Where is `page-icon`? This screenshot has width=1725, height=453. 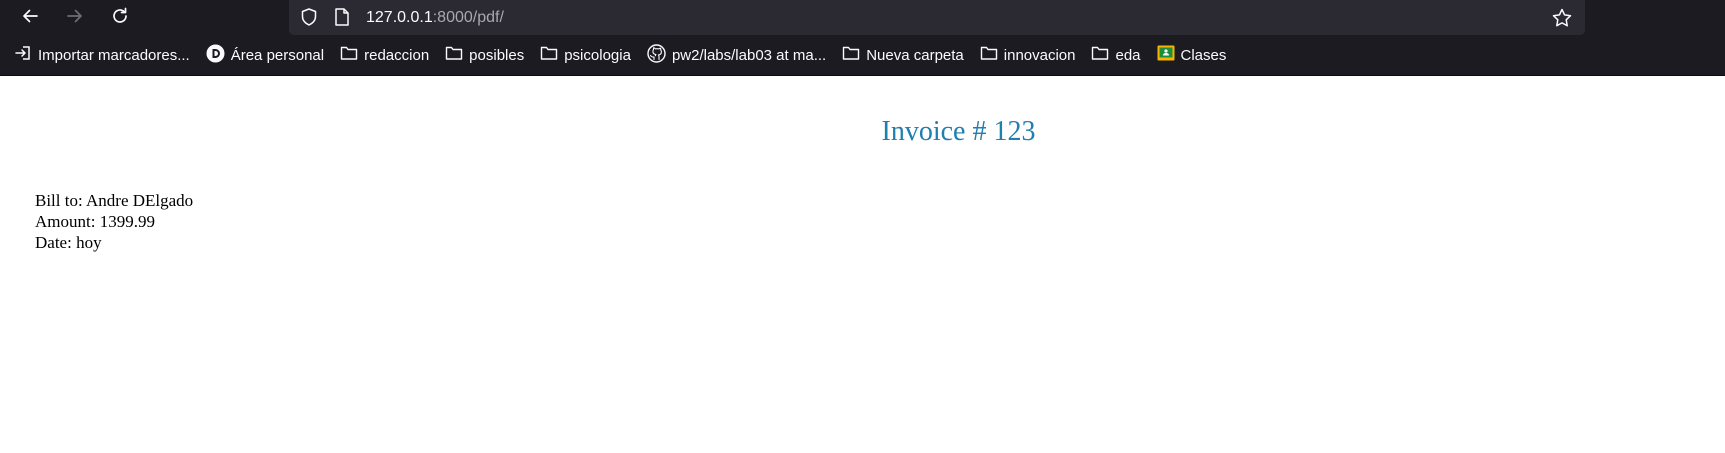 page-icon is located at coordinates (342, 19).